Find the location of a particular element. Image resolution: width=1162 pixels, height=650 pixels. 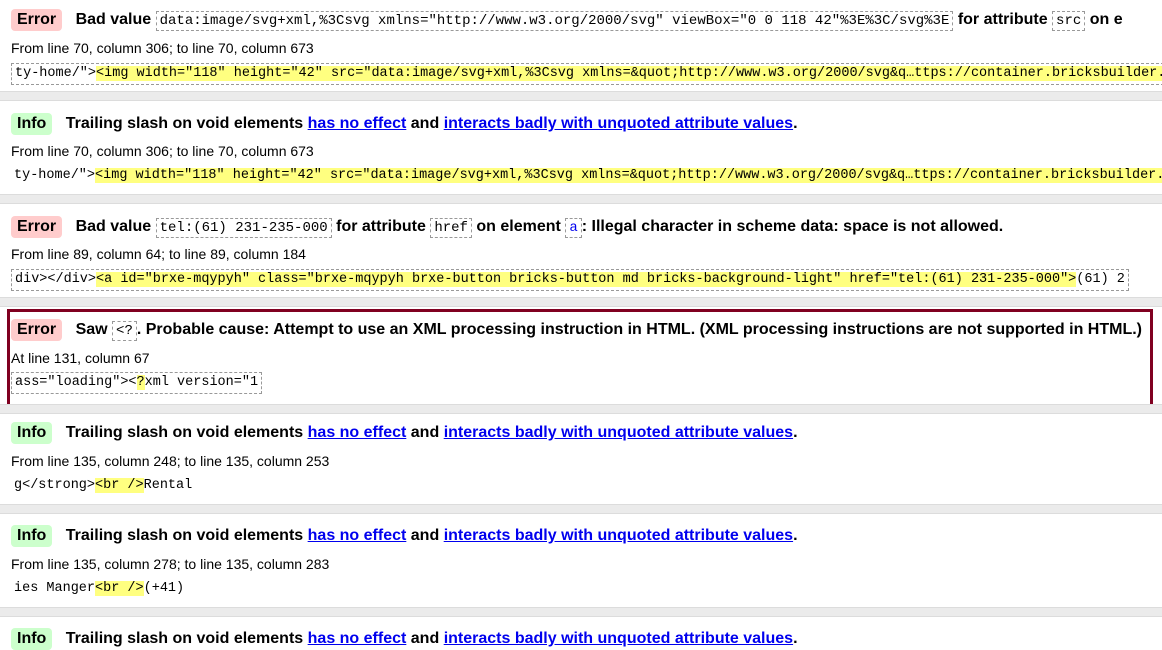

saw-code: <? is located at coordinates (124, 331).